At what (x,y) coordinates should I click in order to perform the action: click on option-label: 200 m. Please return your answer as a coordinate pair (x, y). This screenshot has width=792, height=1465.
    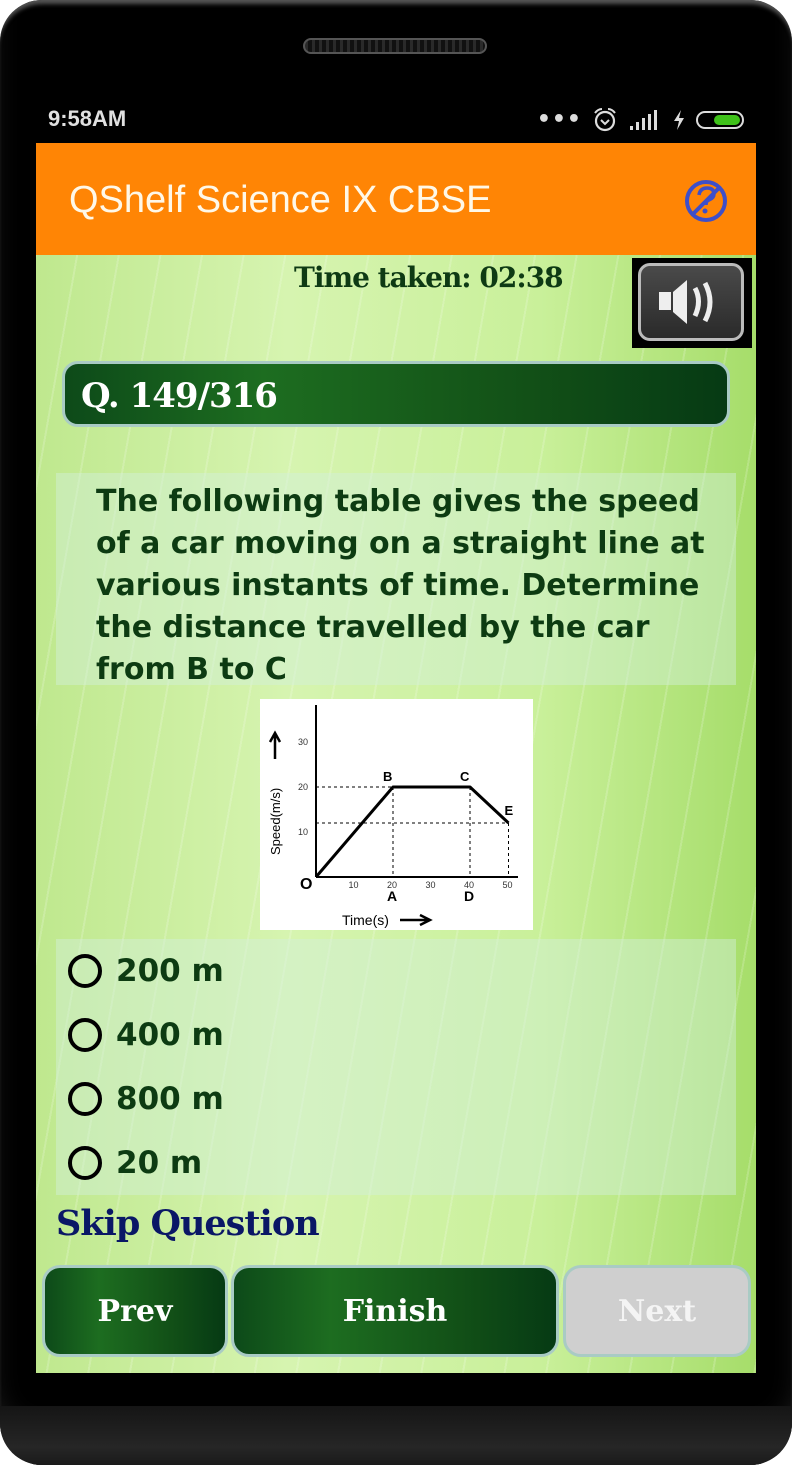
    Looking at the image, I should click on (170, 971).